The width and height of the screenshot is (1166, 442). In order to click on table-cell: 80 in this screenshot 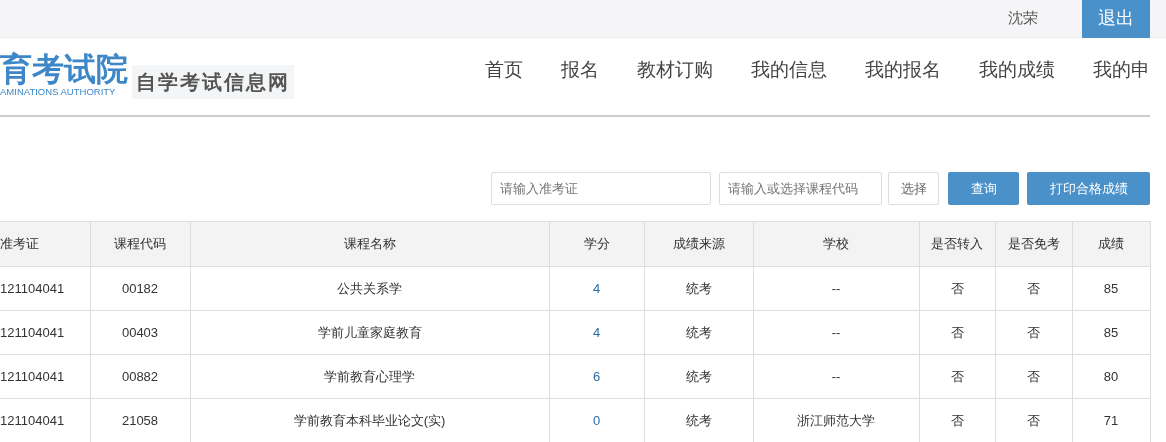, I will do `click(1111, 376)`.